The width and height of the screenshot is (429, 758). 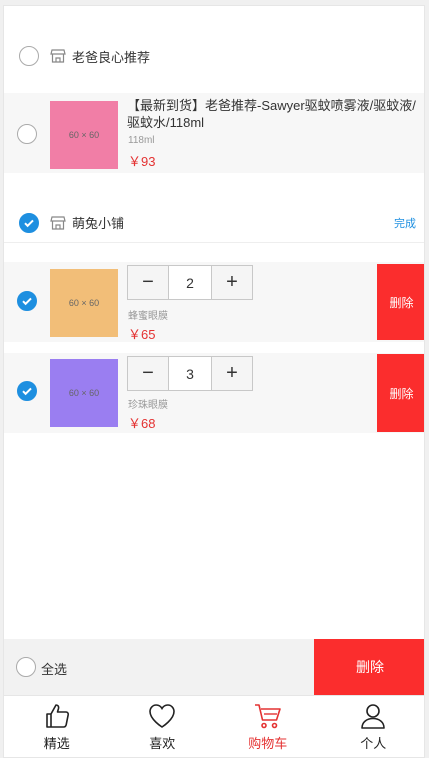 What do you see at coordinates (373, 716) in the screenshot?
I see `person-icon` at bounding box center [373, 716].